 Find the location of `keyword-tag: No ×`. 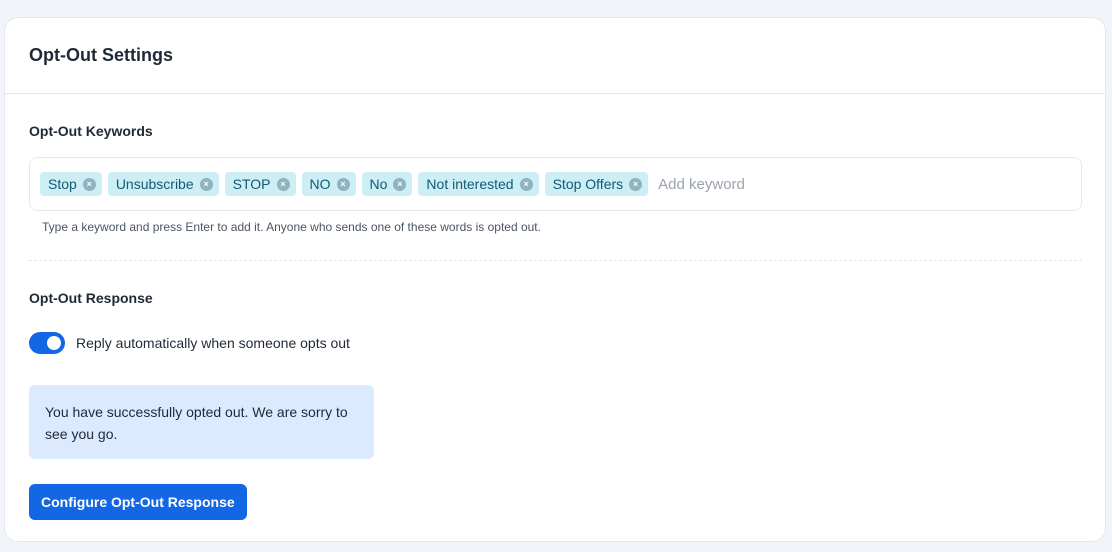

keyword-tag: No × is located at coordinates (387, 184).